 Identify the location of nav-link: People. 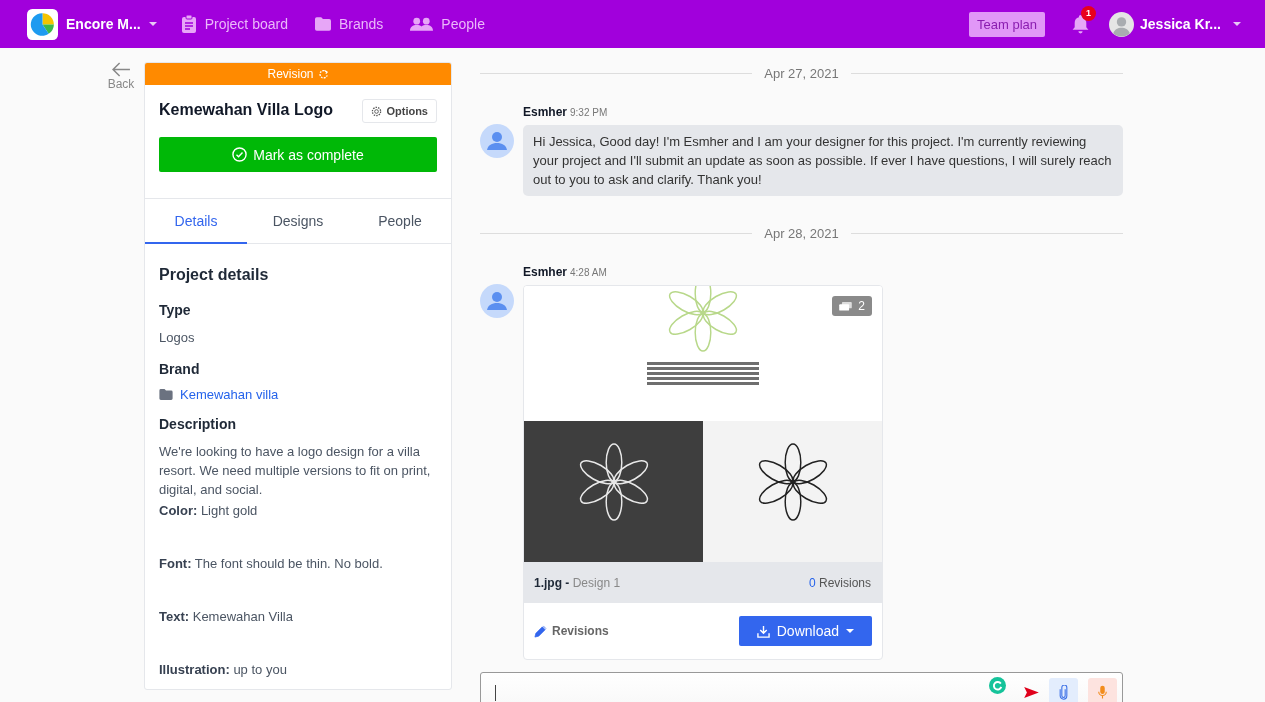
(447, 24).